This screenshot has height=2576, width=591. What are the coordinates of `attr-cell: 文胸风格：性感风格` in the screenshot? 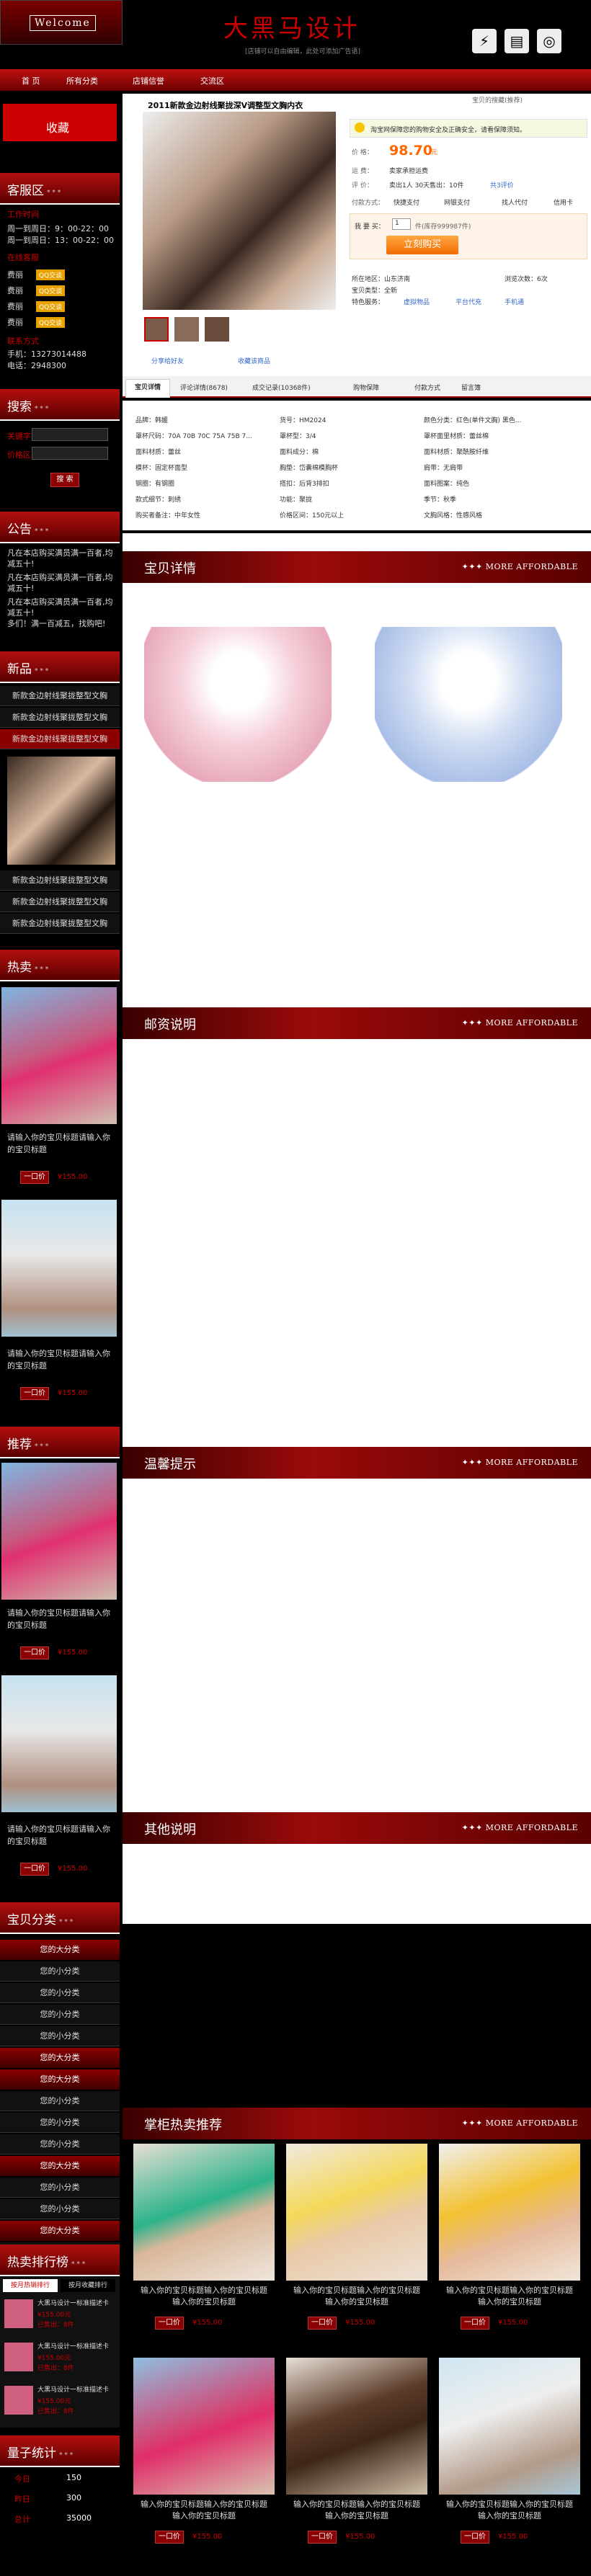 It's located at (453, 516).